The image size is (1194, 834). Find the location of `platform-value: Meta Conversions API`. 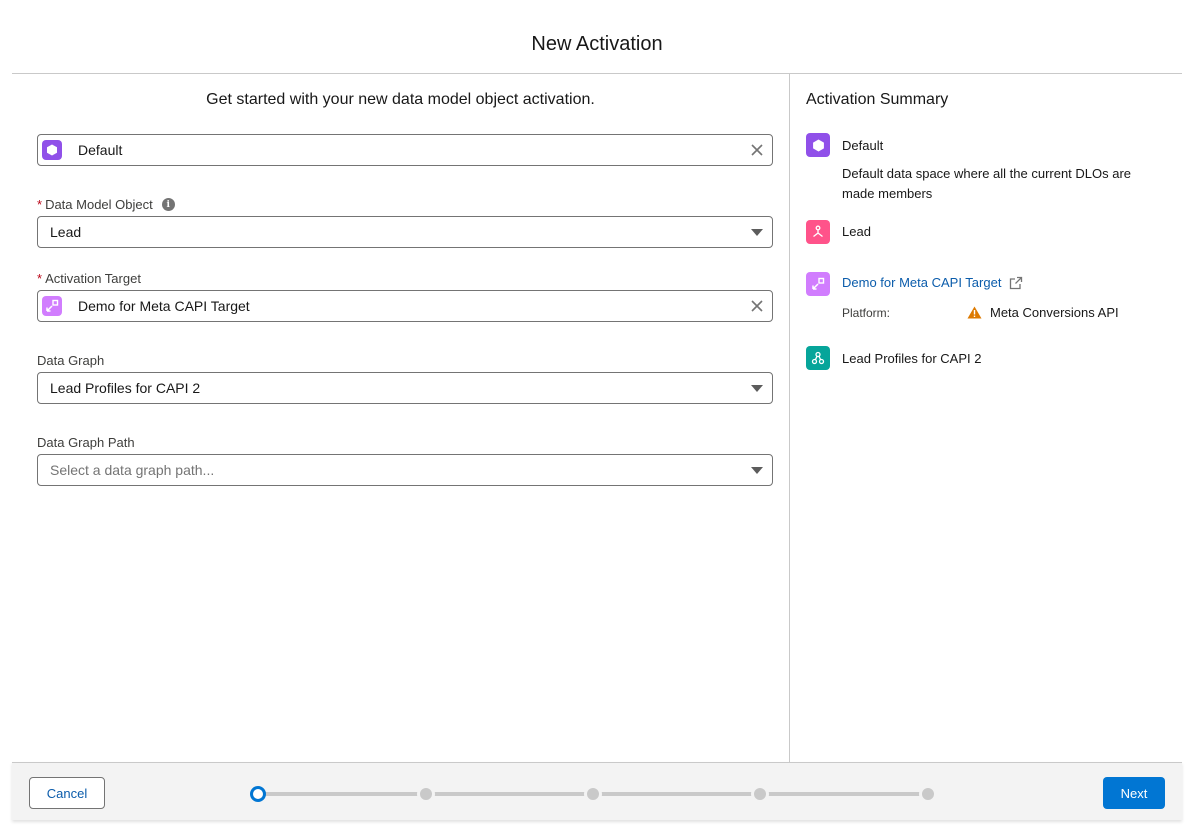

platform-value: Meta Conversions API is located at coordinates (1043, 312).